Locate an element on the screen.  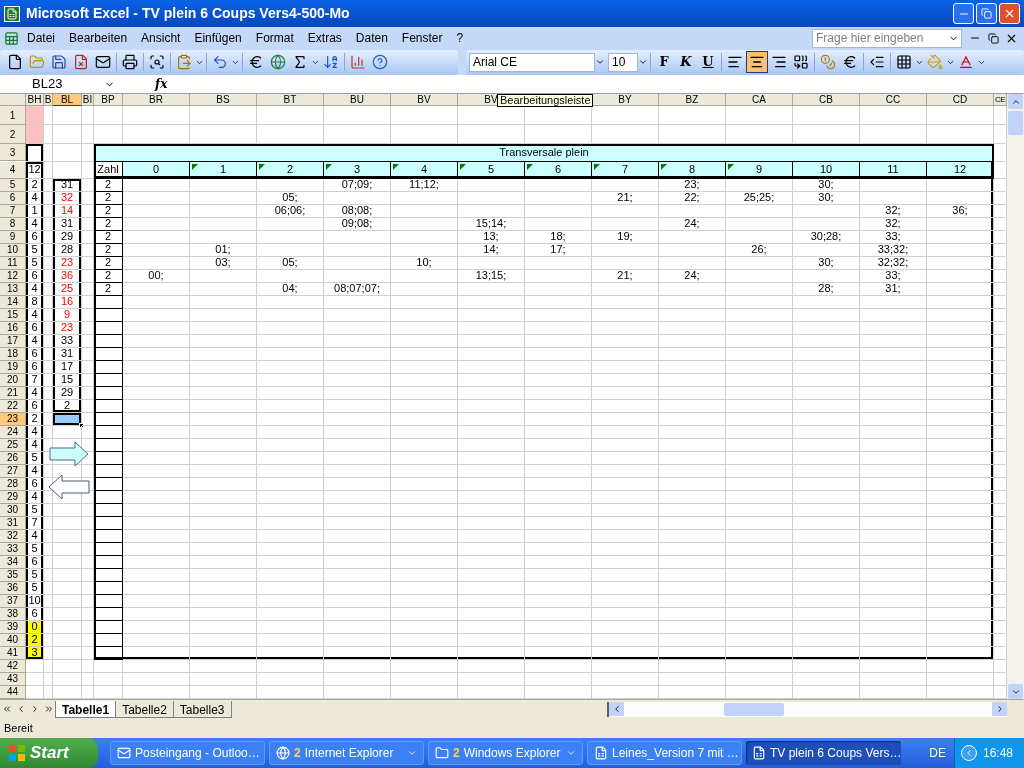
format-style-button: K is located at coordinates (686, 62).